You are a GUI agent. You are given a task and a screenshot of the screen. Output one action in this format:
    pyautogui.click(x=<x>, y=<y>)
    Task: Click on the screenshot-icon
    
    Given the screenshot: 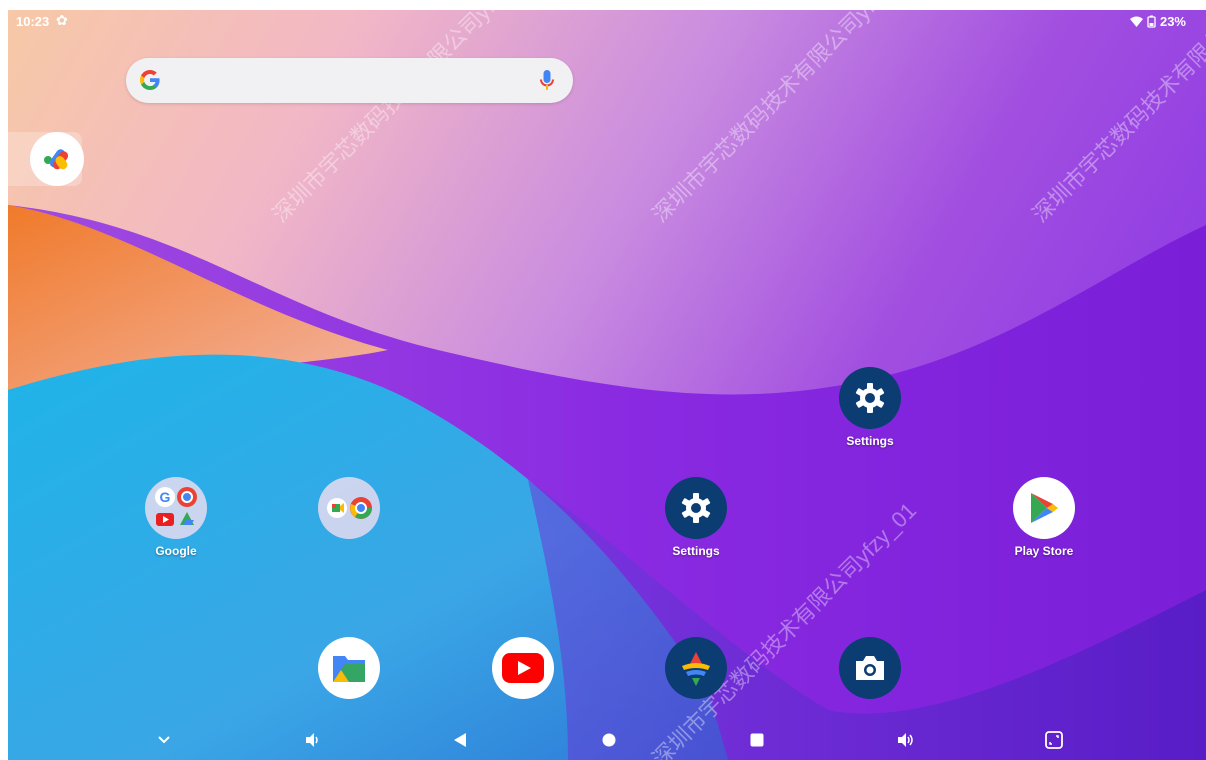 What is the action you would take?
    pyautogui.click(x=1054, y=740)
    